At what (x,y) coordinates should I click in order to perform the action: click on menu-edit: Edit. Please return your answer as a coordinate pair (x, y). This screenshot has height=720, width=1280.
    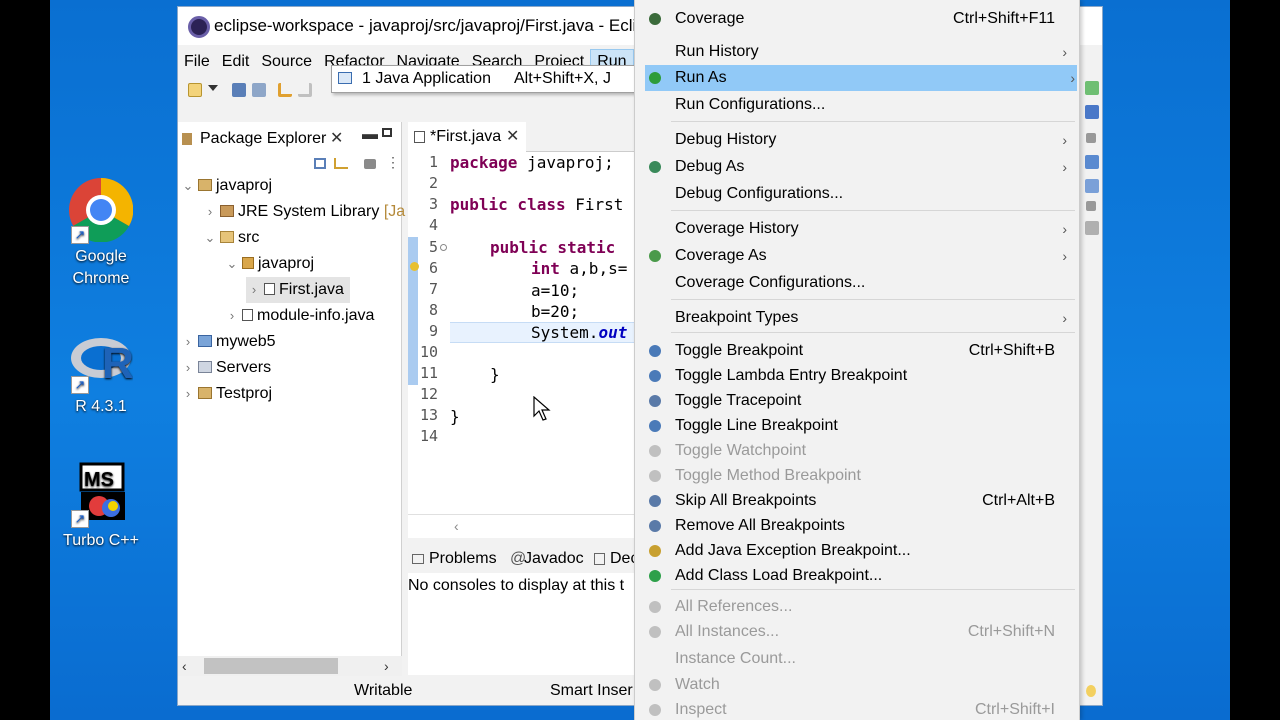
    Looking at the image, I should click on (236, 62).